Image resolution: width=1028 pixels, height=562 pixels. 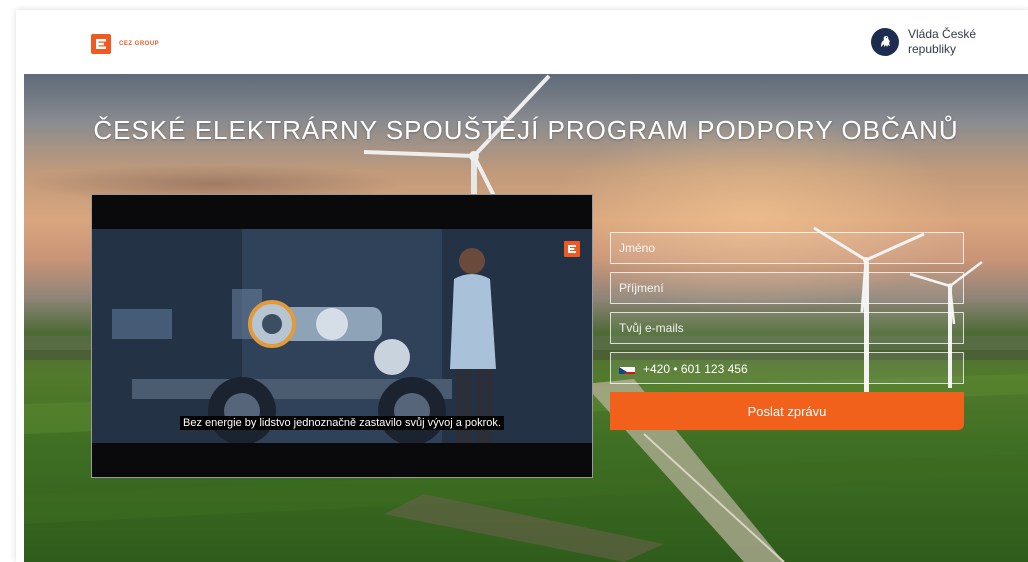 I want to click on lion-emblem-icon, so click(x=885, y=42).